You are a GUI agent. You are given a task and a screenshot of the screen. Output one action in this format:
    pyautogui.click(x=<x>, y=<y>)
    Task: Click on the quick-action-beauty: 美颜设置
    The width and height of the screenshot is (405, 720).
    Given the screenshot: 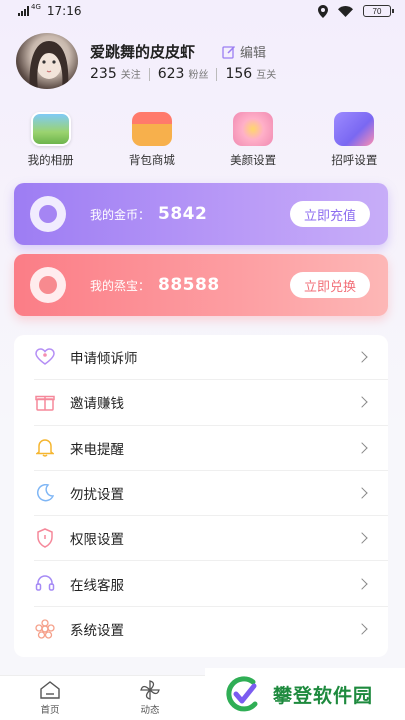 What is the action you would take?
    pyautogui.click(x=253, y=142)
    